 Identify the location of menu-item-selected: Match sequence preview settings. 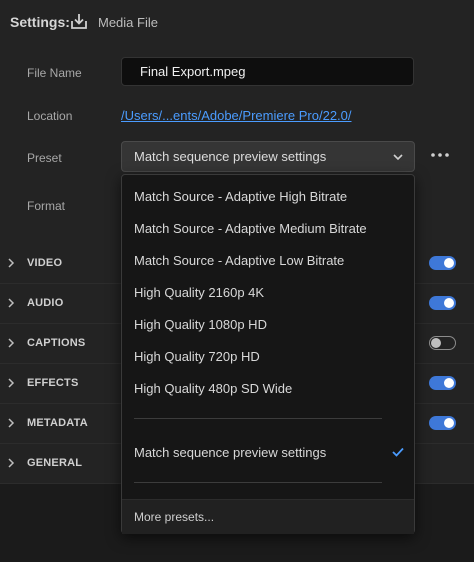
(230, 452).